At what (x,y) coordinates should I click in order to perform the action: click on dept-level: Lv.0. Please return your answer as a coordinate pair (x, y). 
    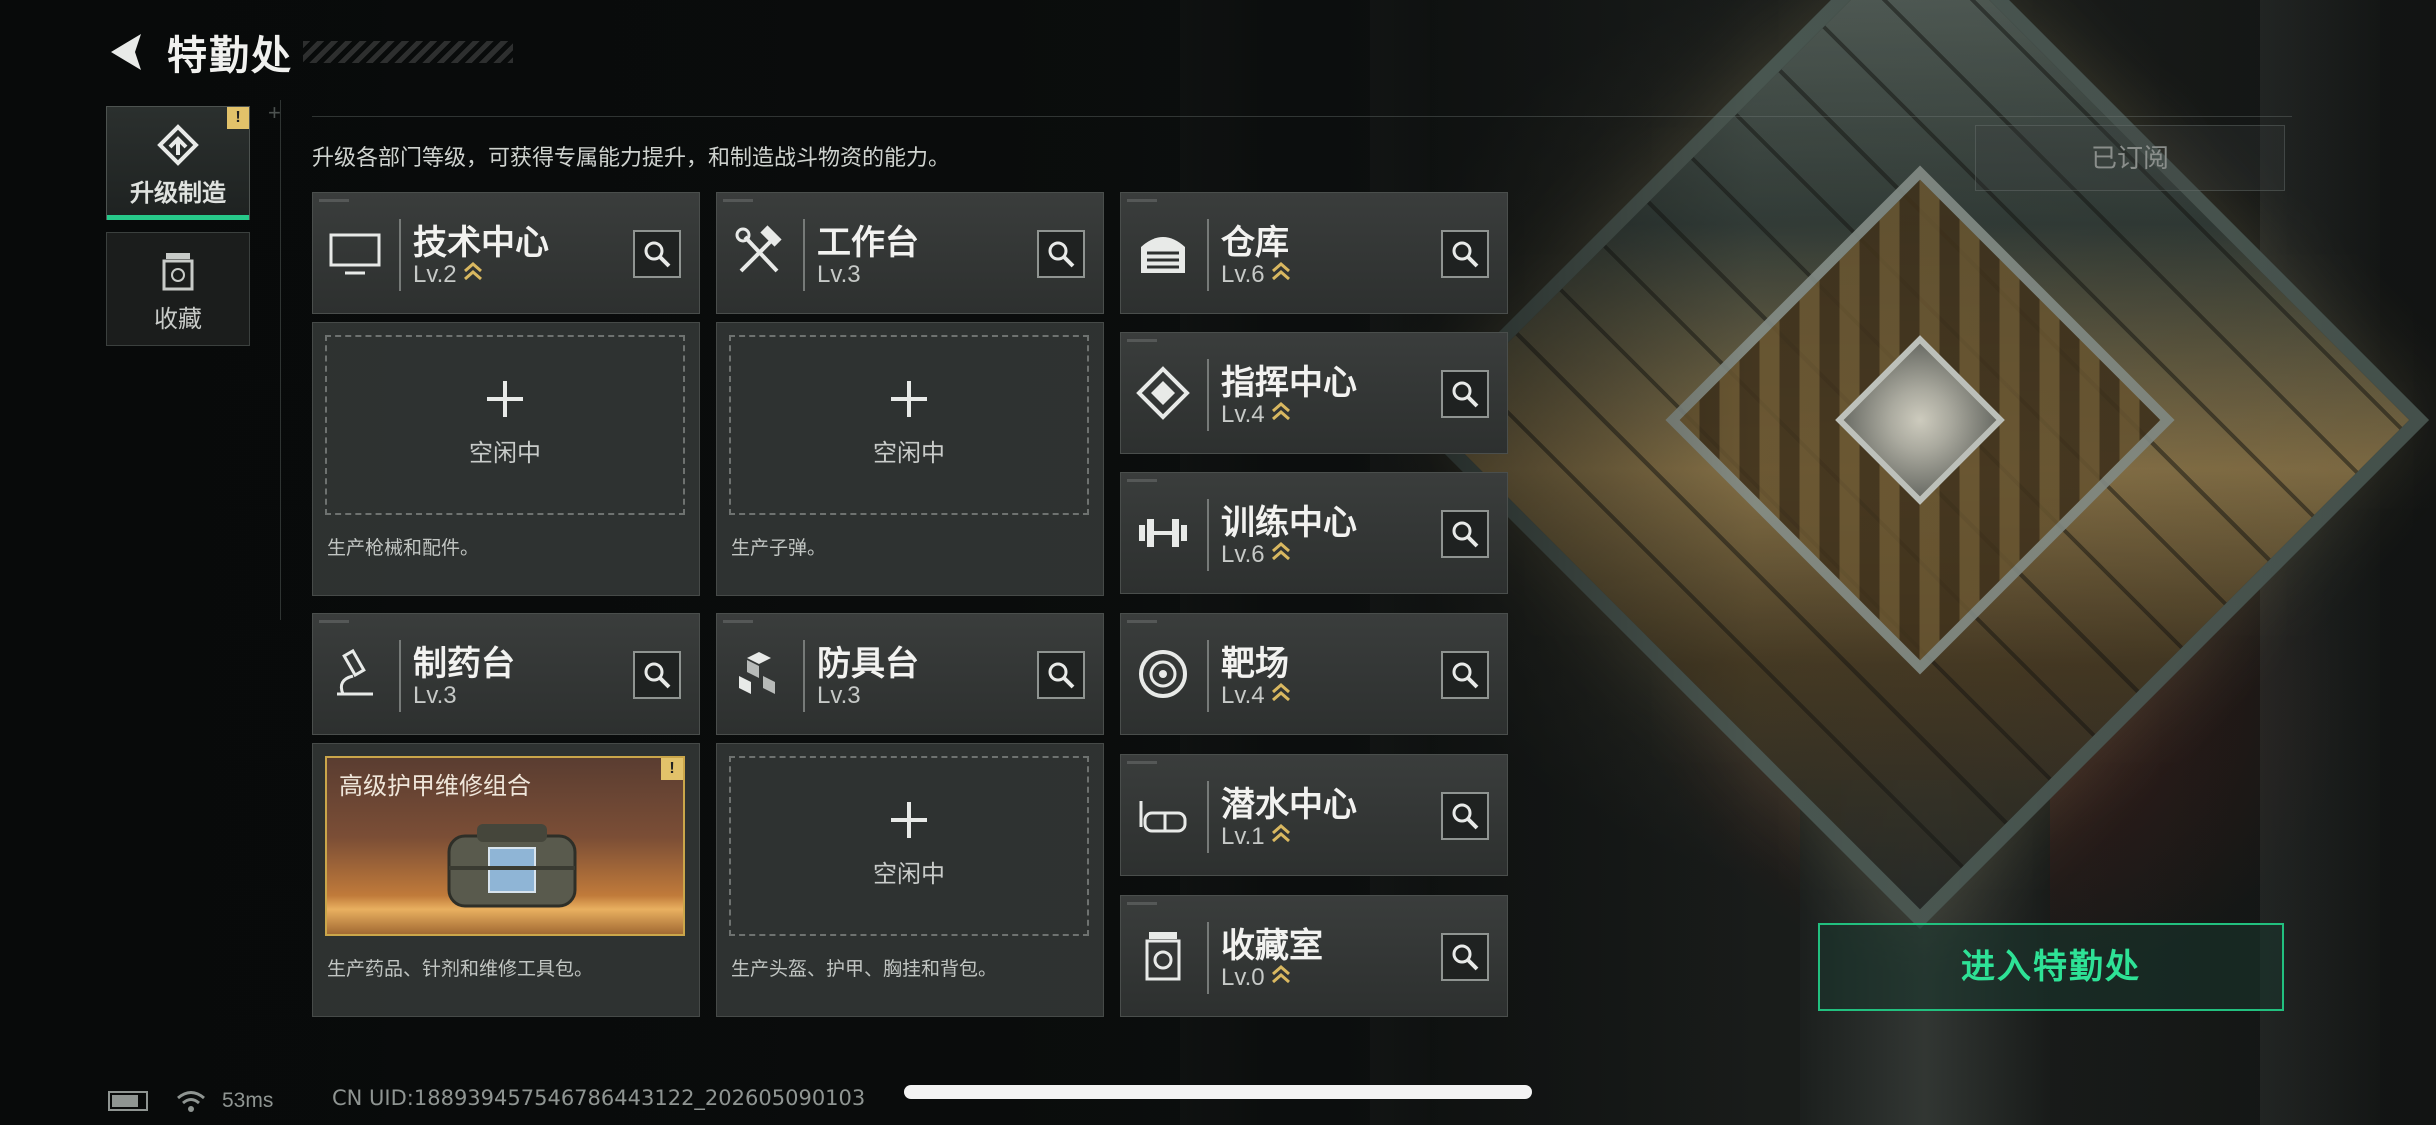
    Looking at the image, I should click on (1256, 978).